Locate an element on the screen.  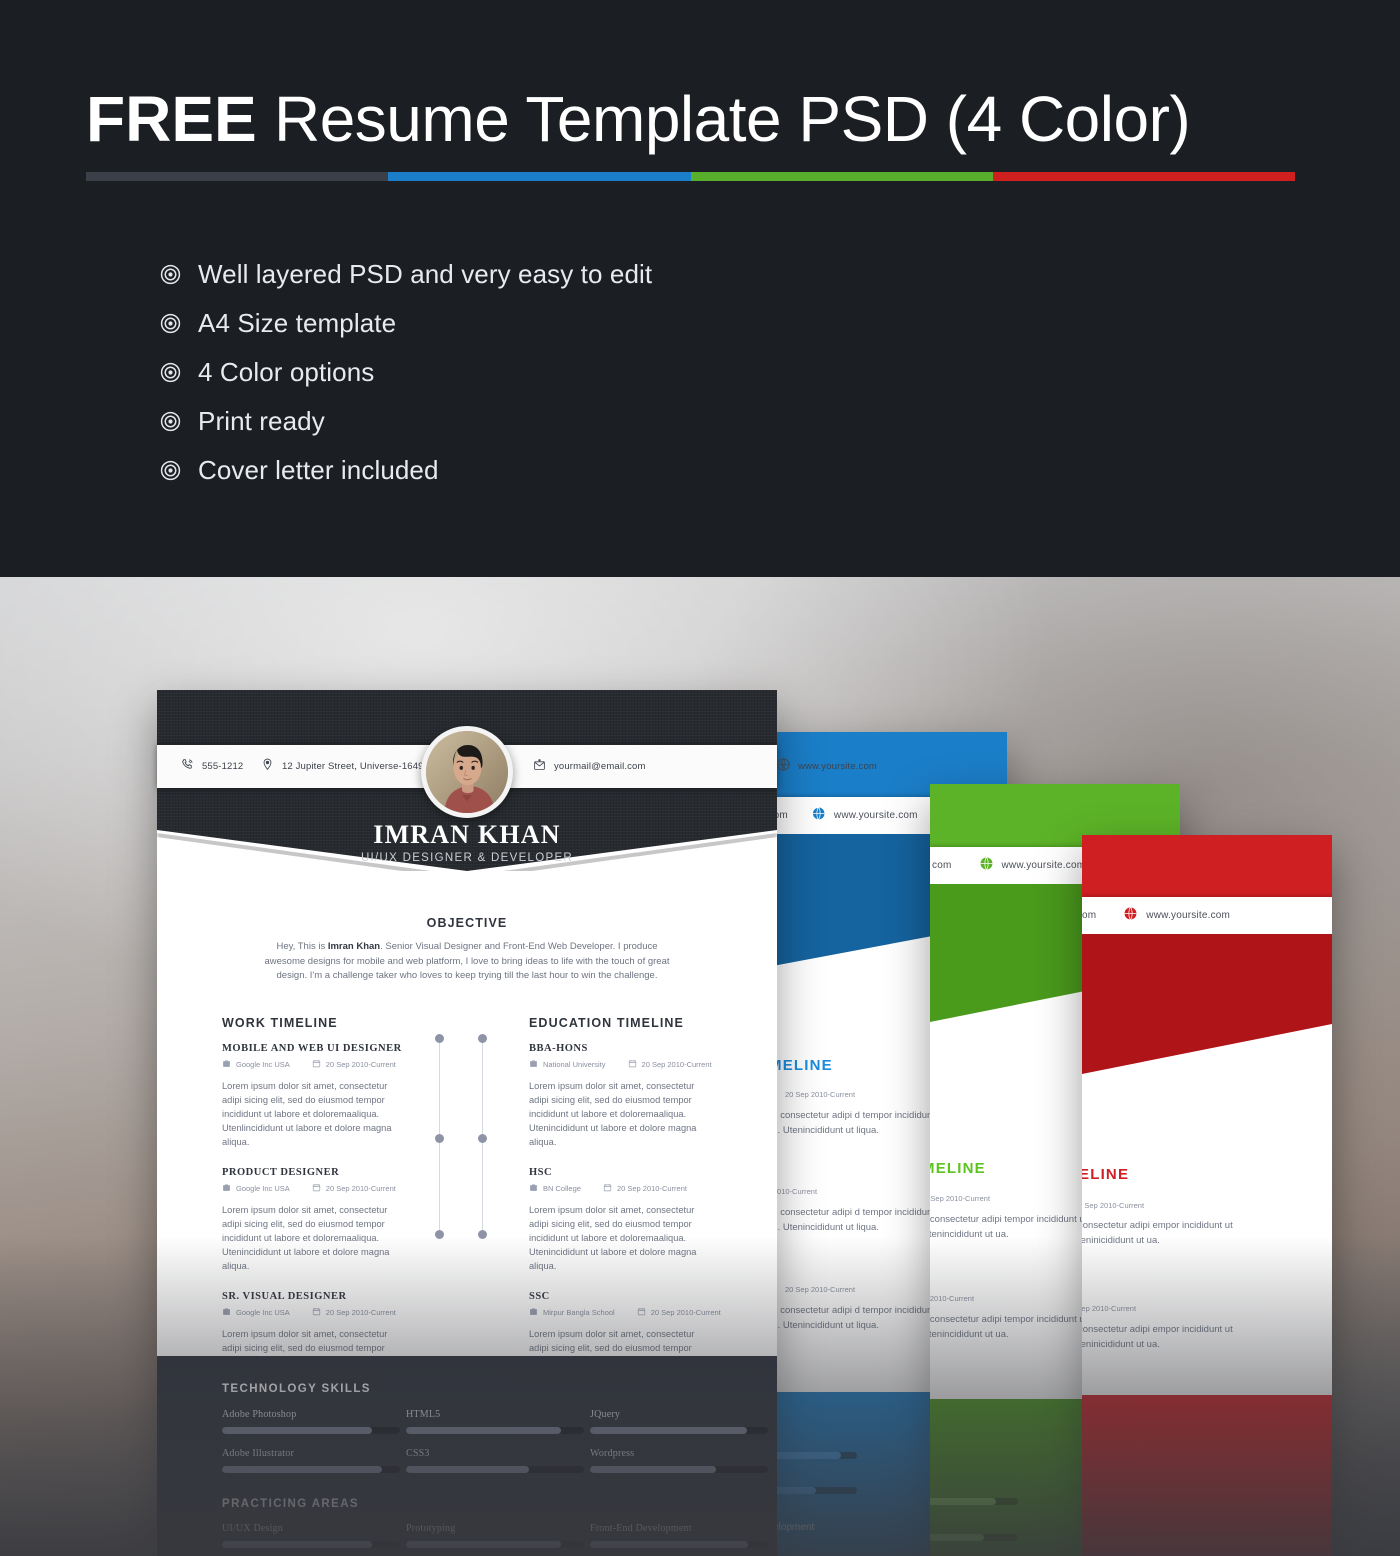
skill-name: UI/UX Design is located at coordinates (253, 1528).